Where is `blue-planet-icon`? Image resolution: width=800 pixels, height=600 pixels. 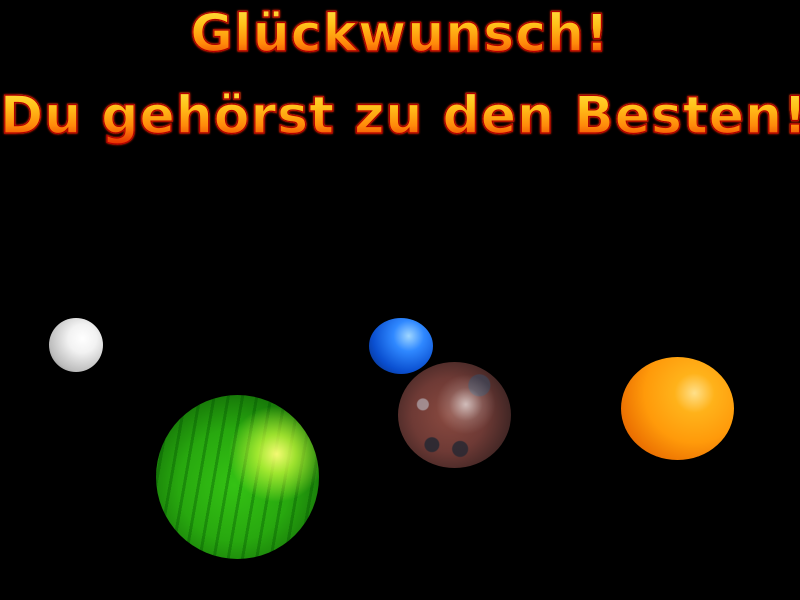 blue-planet-icon is located at coordinates (401, 346).